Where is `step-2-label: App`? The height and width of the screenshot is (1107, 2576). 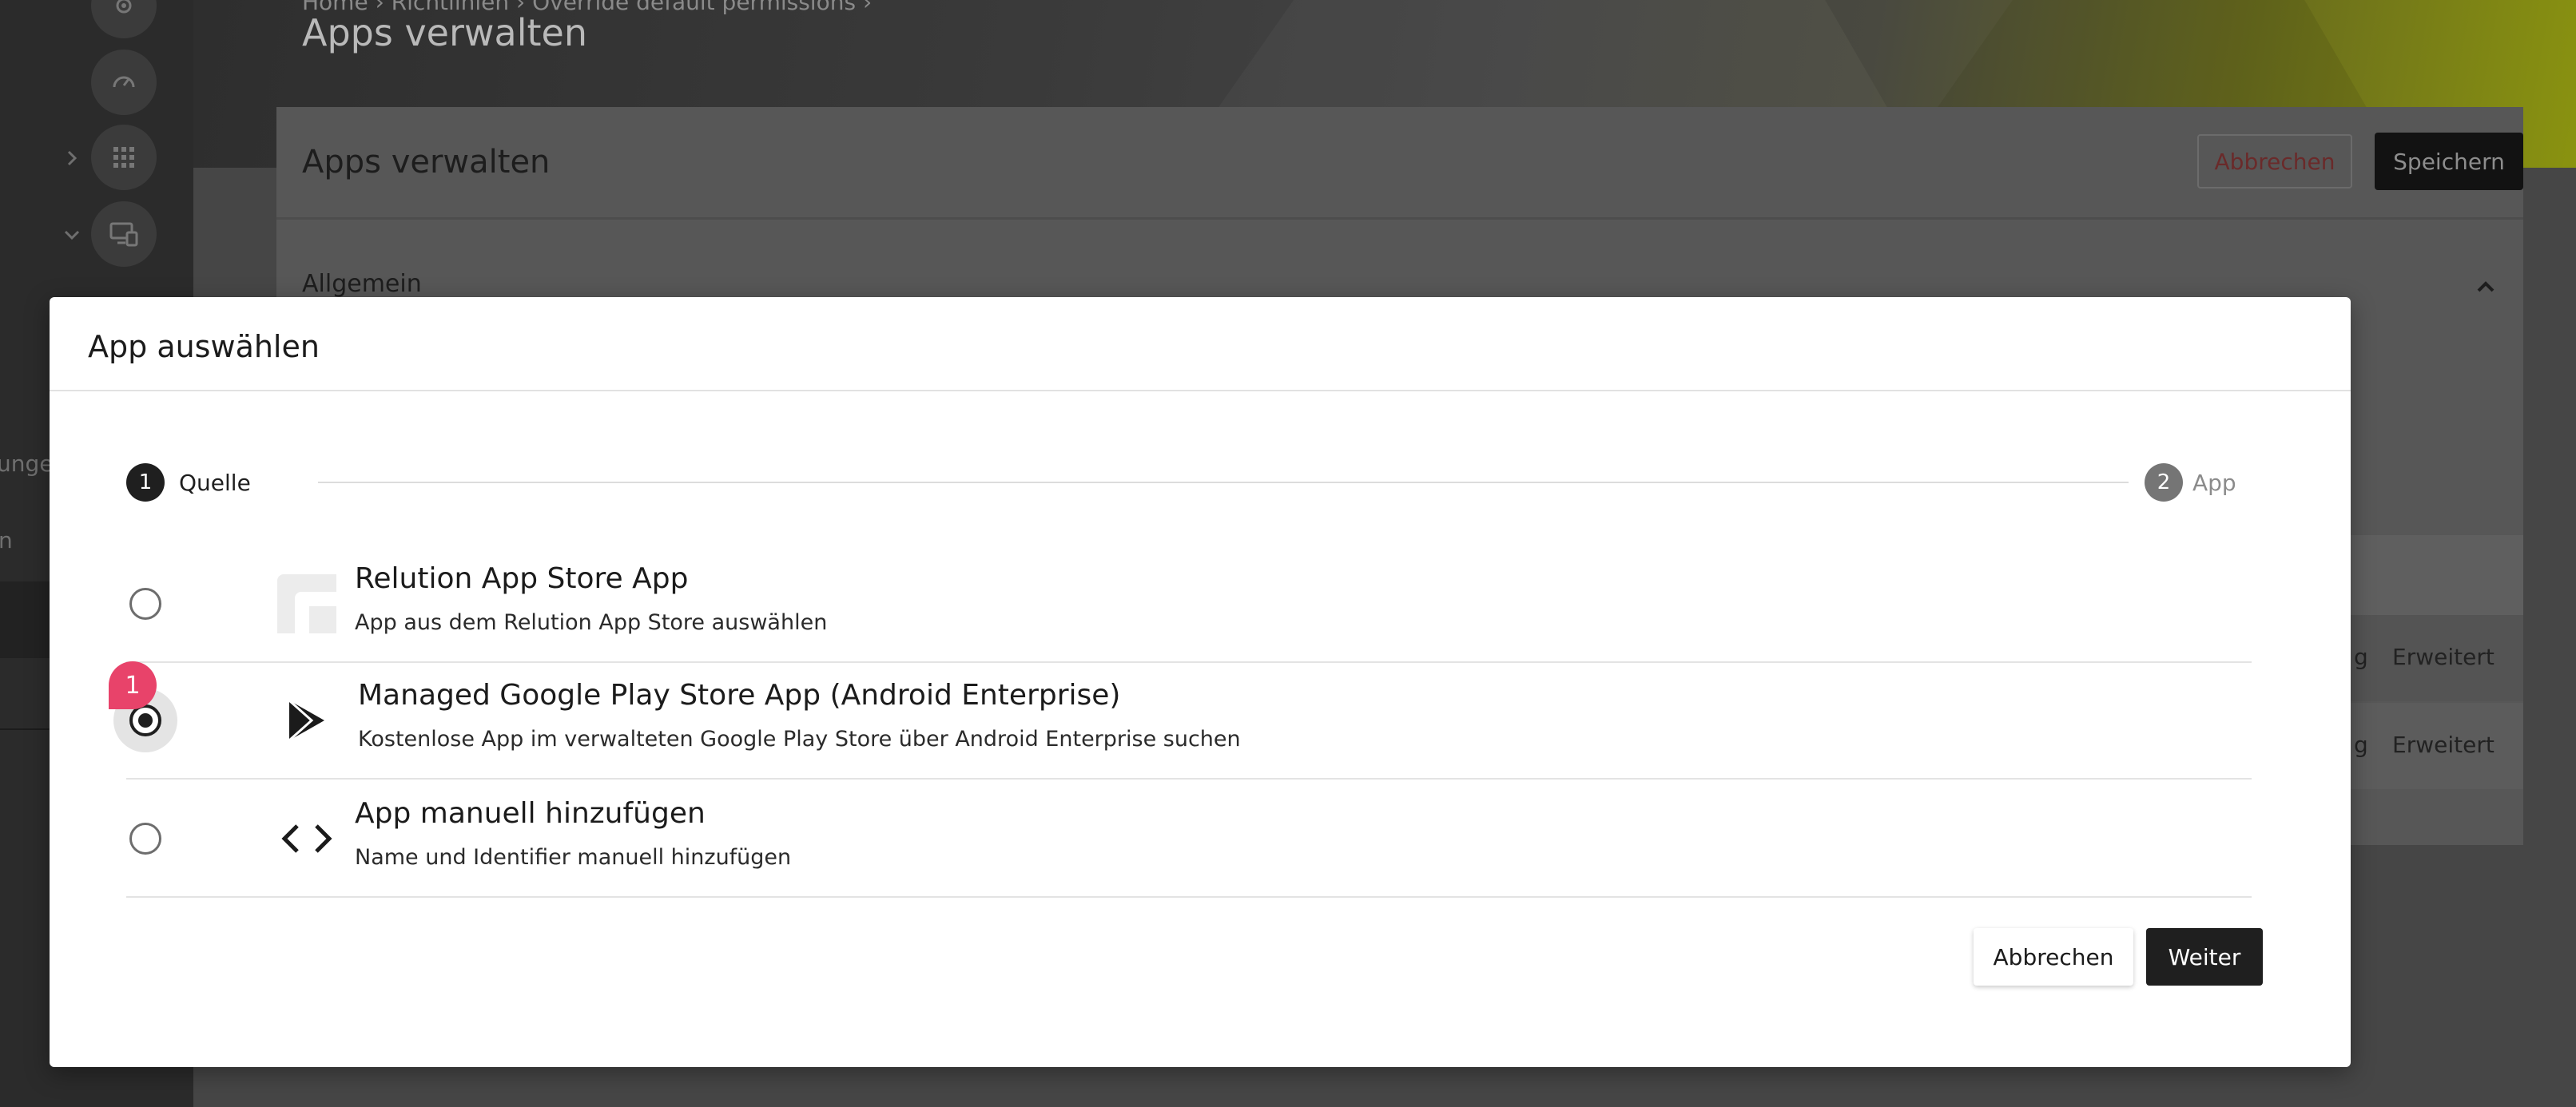
step-2-label: App is located at coordinates (2214, 483).